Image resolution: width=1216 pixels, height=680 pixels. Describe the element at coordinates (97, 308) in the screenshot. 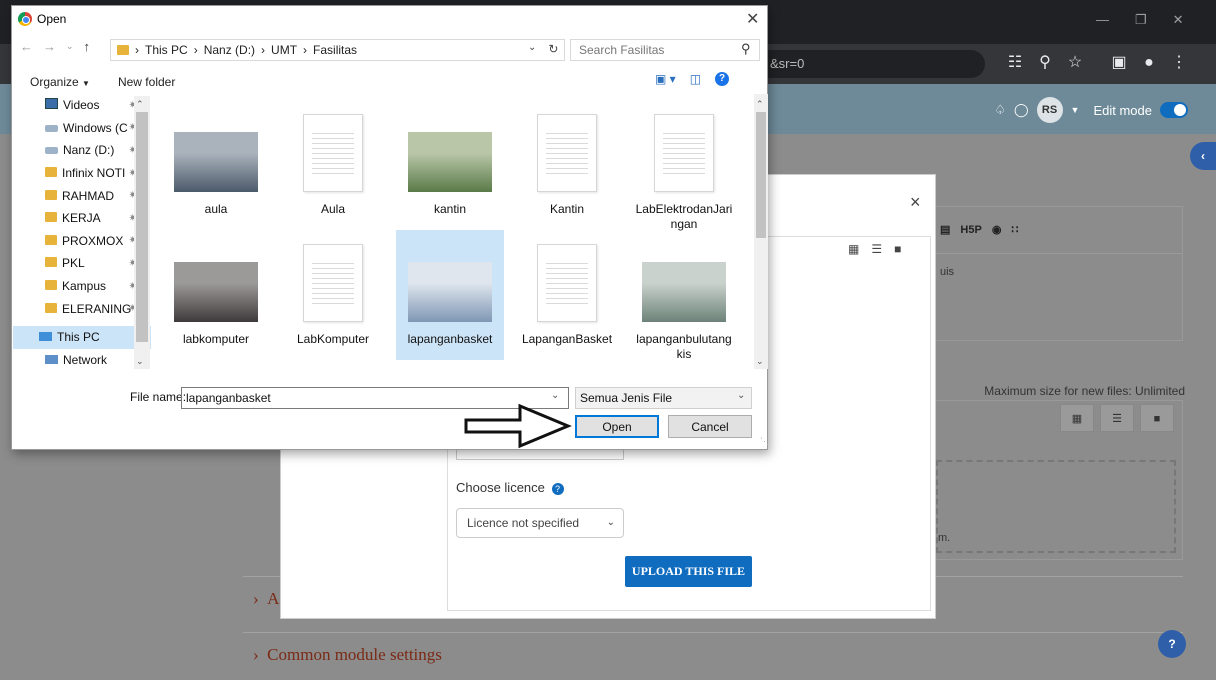

I see `nav-item-label: ELERANING` at that location.